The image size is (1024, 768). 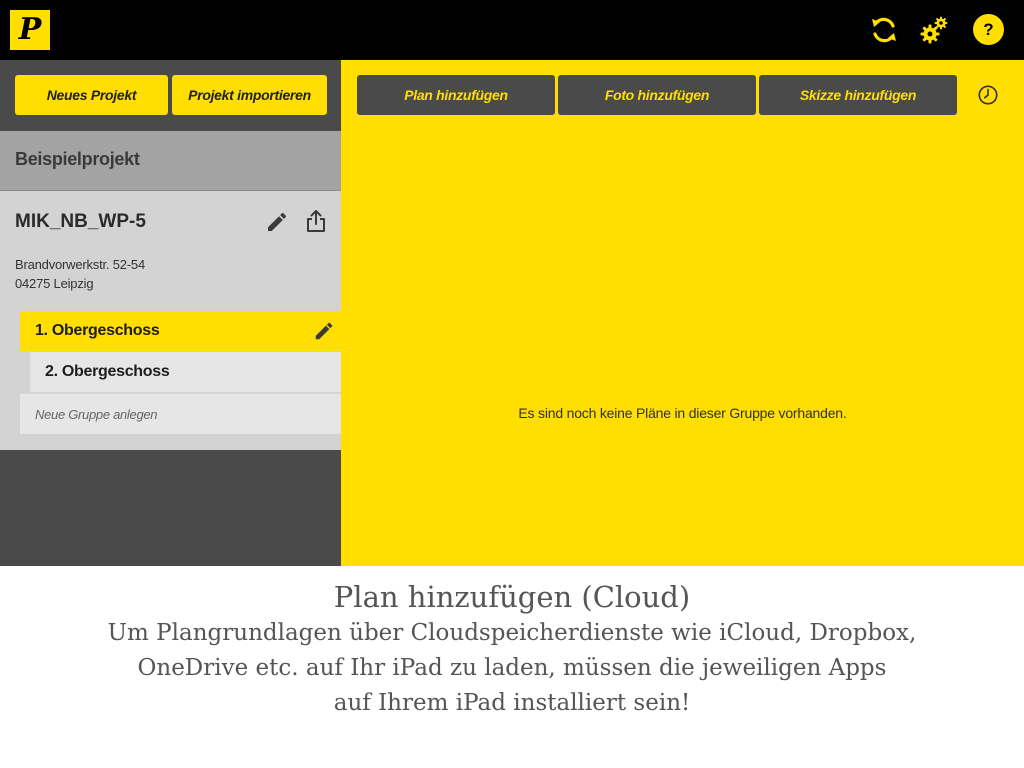 What do you see at coordinates (884, 30) in the screenshot?
I see `sync-icon` at bounding box center [884, 30].